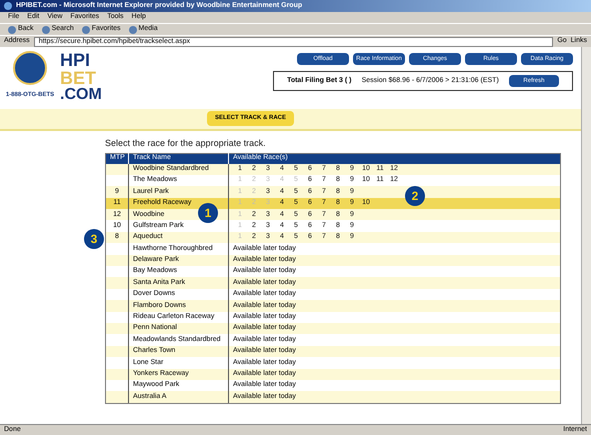  What do you see at coordinates (76, 60) in the screenshot?
I see `logo-text: HPI` at bounding box center [76, 60].